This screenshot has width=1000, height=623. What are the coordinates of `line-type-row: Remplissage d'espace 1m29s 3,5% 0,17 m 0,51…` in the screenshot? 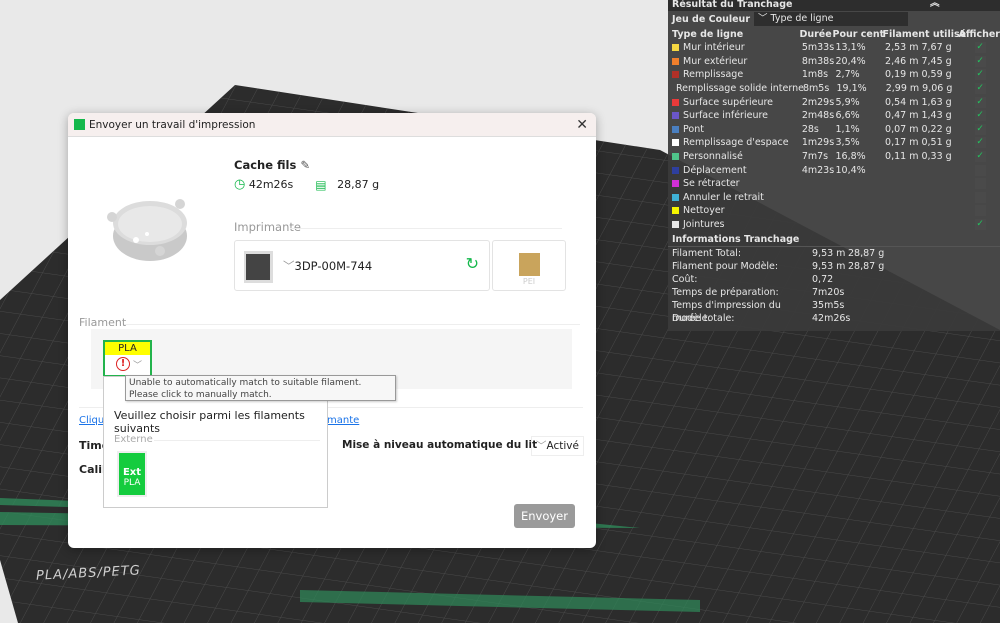 It's located at (834, 143).